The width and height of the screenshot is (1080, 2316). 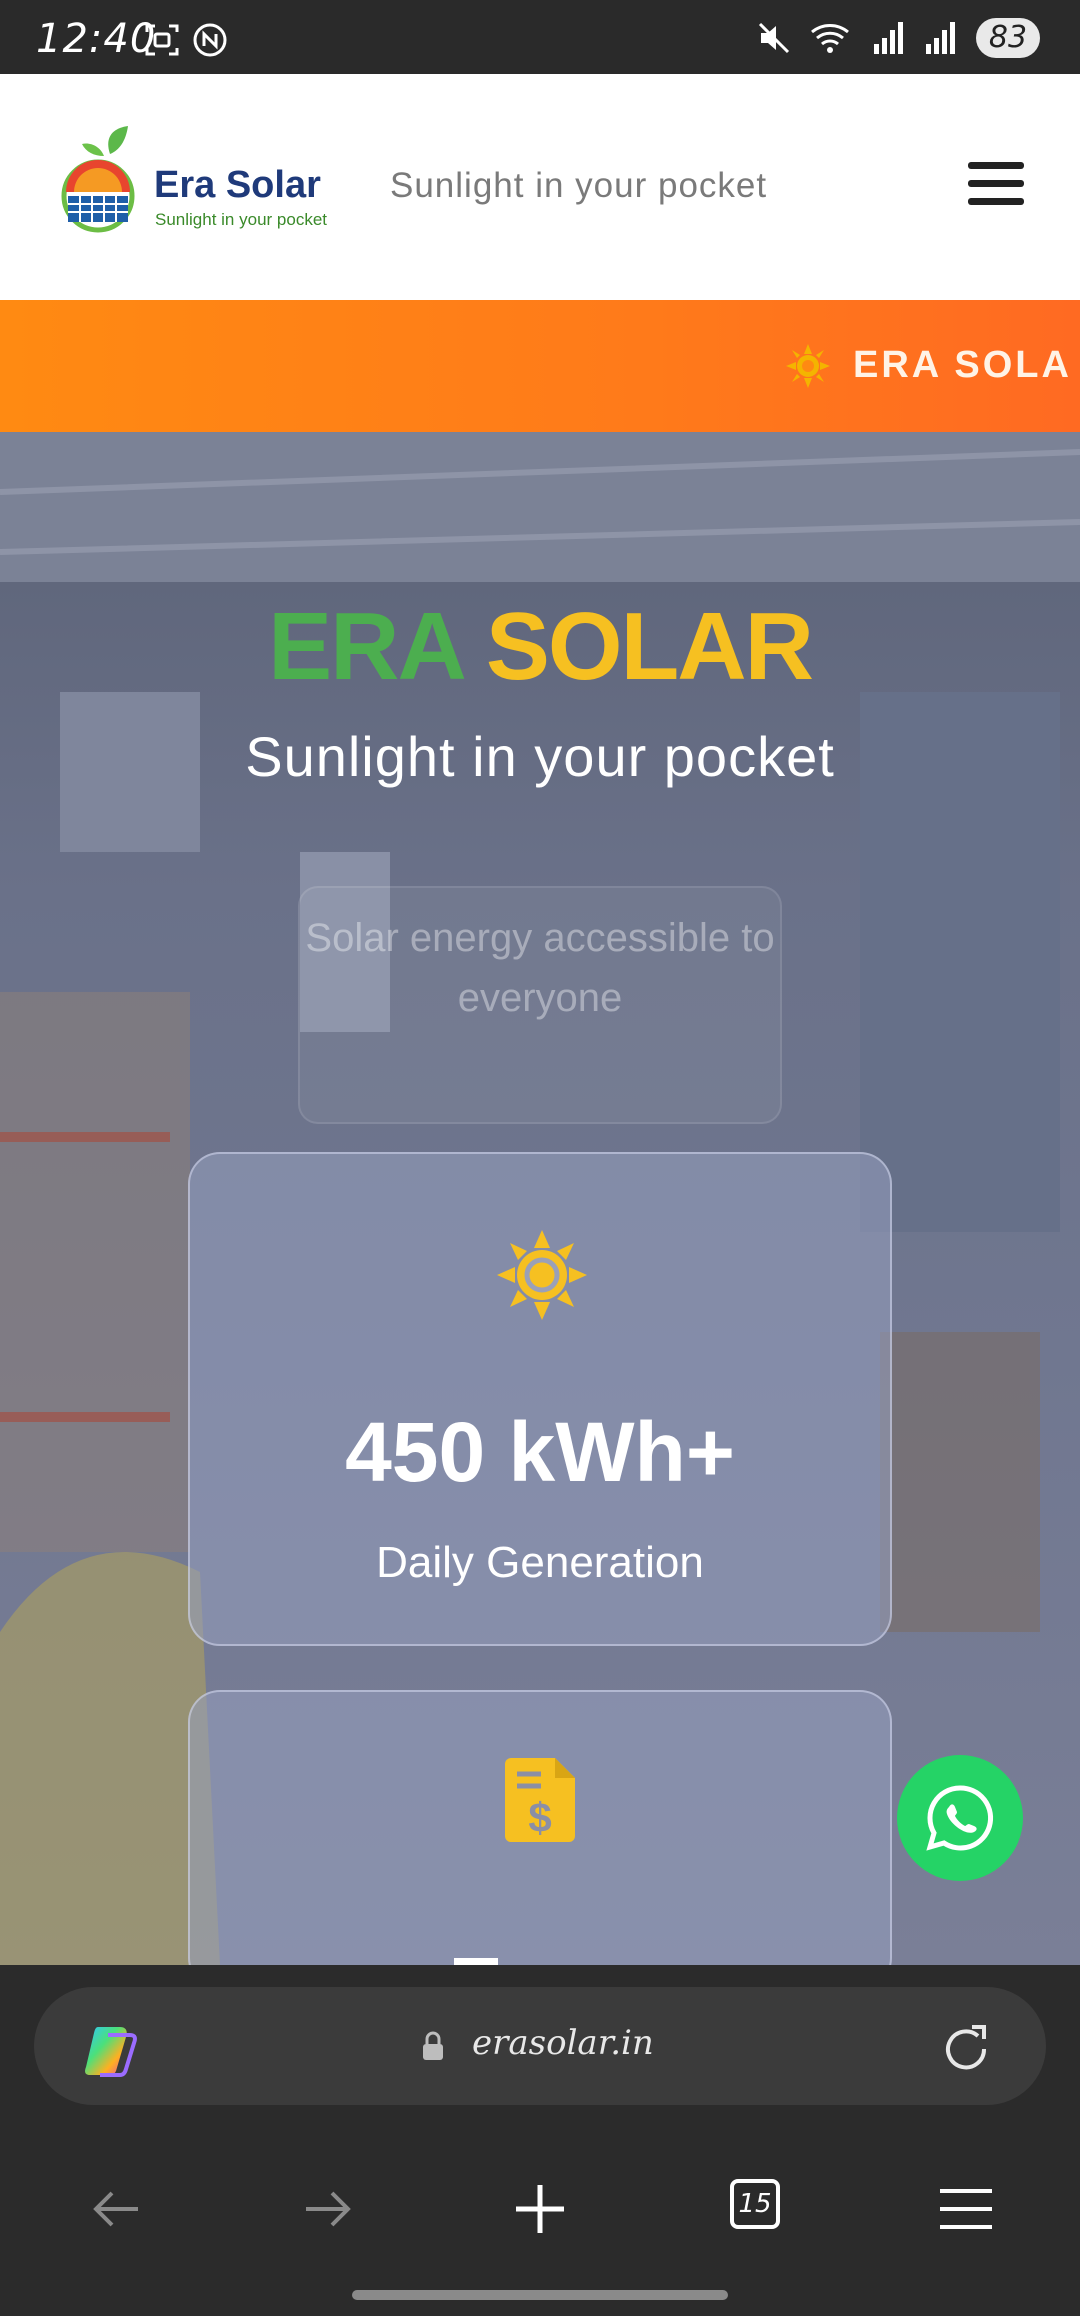 What do you see at coordinates (579, 185) in the screenshot?
I see `header-tagline: Sunlight in your pocket` at bounding box center [579, 185].